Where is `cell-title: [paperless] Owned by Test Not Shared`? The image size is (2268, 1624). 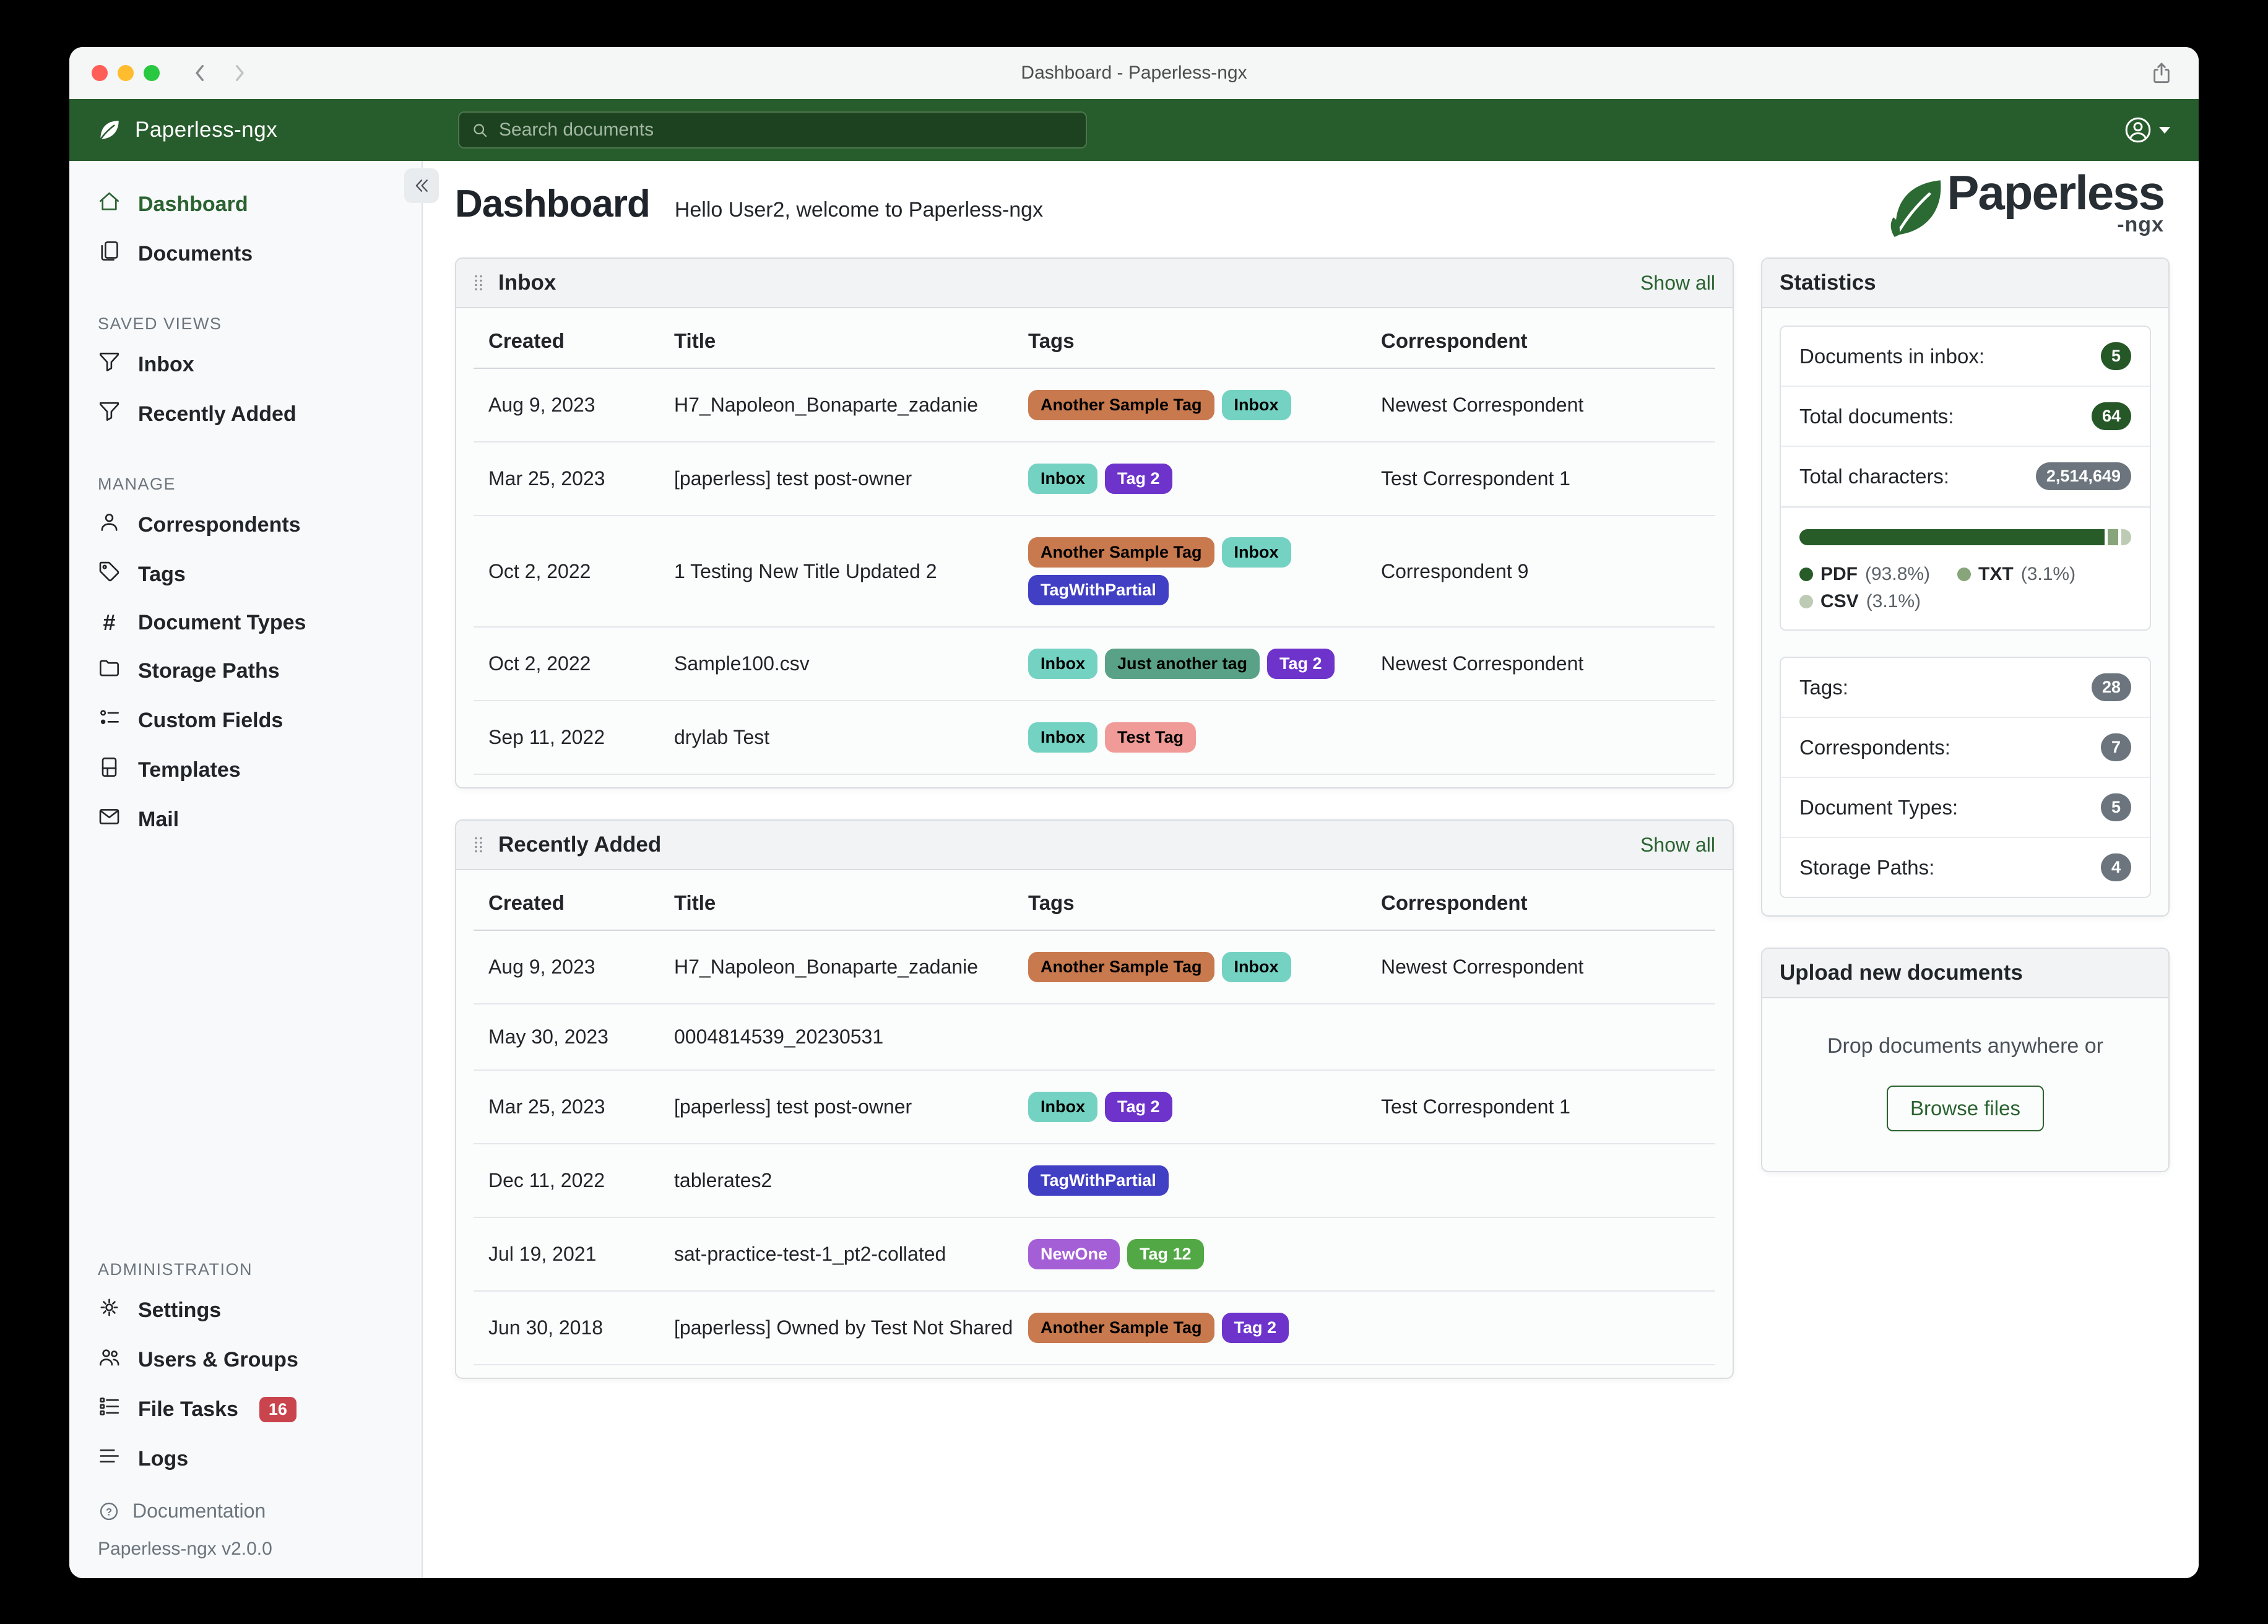
cell-title: [paperless] Owned by Test Not Shared is located at coordinates (843, 1327).